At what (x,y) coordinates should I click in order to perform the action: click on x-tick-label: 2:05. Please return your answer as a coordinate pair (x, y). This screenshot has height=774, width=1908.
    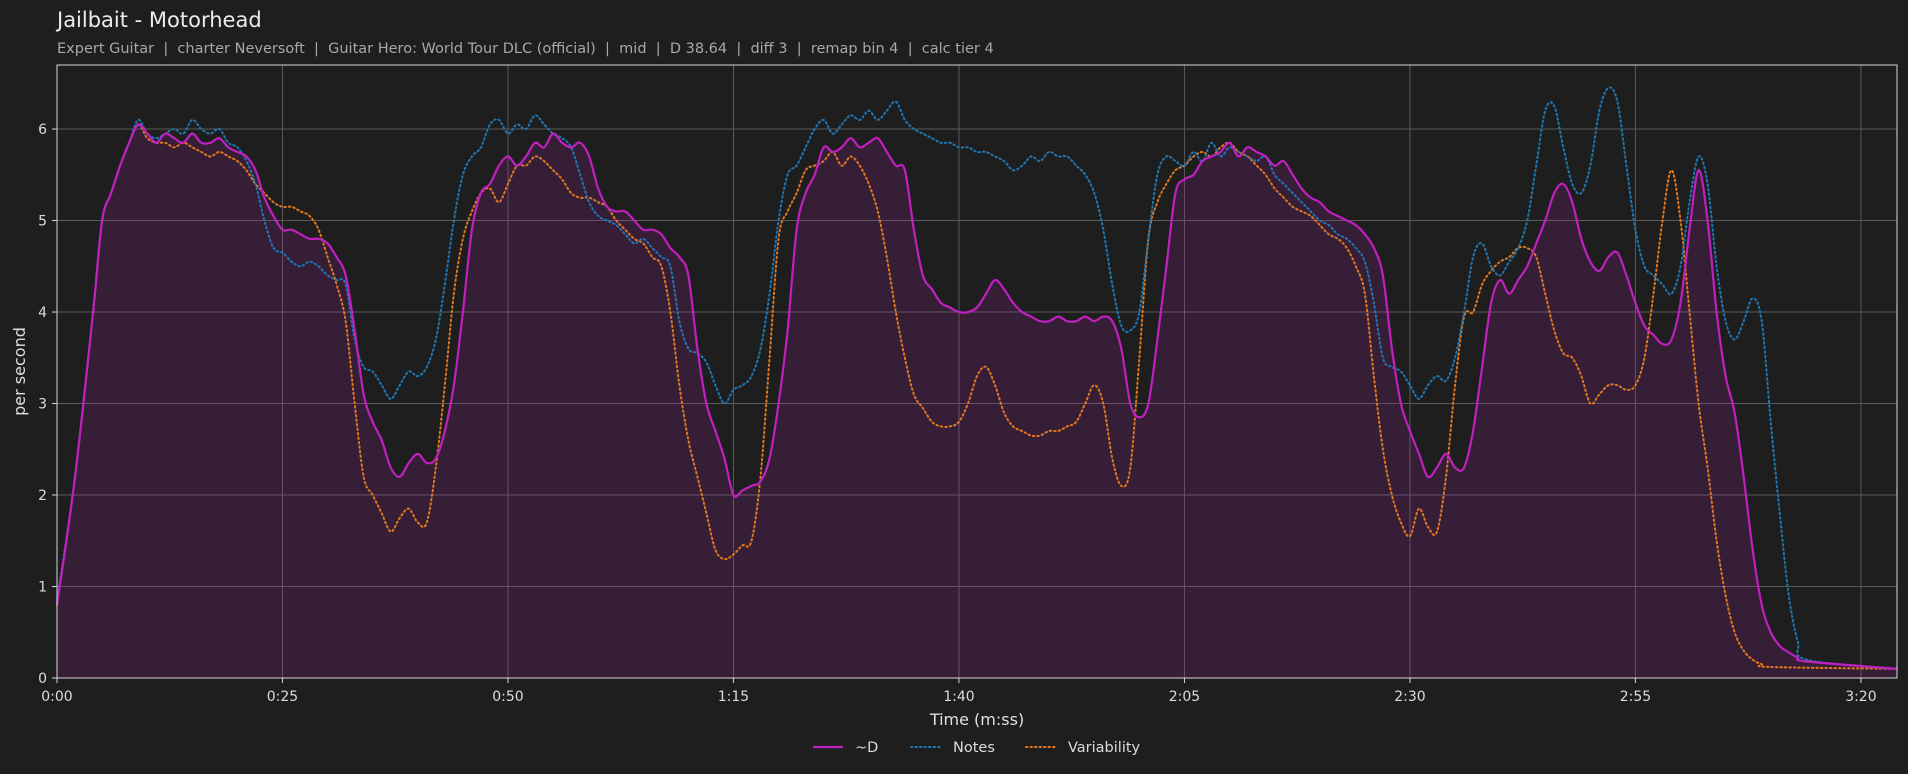
    Looking at the image, I should click on (1184, 697).